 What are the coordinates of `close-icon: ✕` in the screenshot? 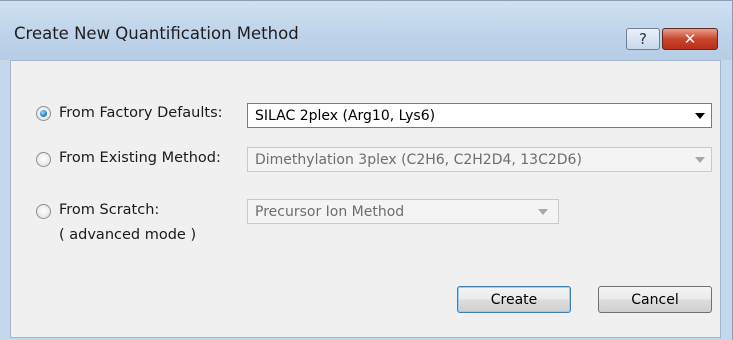 It's located at (690, 39).